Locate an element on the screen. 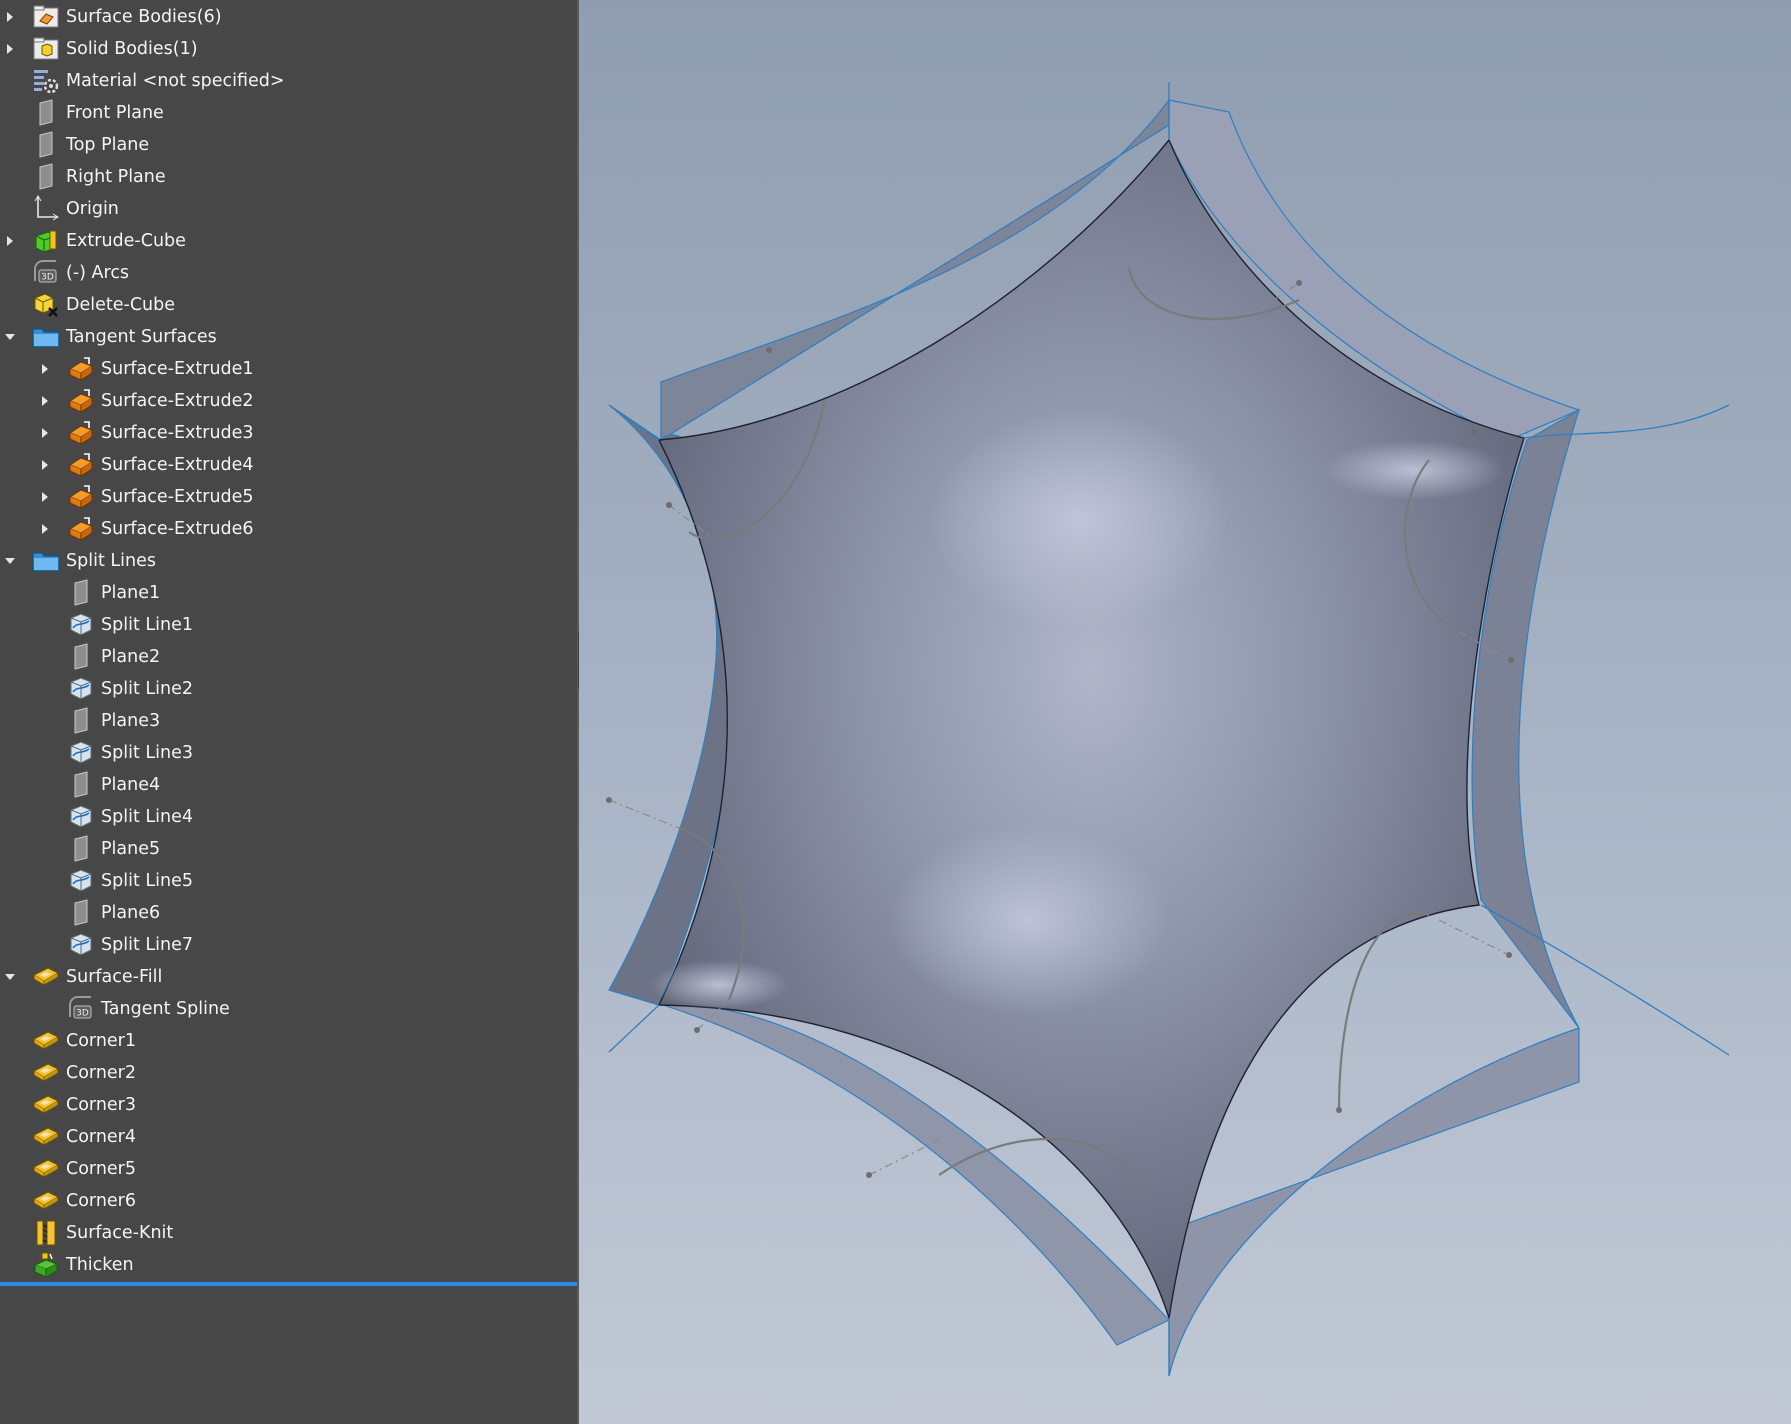 This screenshot has height=1424, width=1791. tree-item-label: Surface-Extrude5 is located at coordinates (177, 497).